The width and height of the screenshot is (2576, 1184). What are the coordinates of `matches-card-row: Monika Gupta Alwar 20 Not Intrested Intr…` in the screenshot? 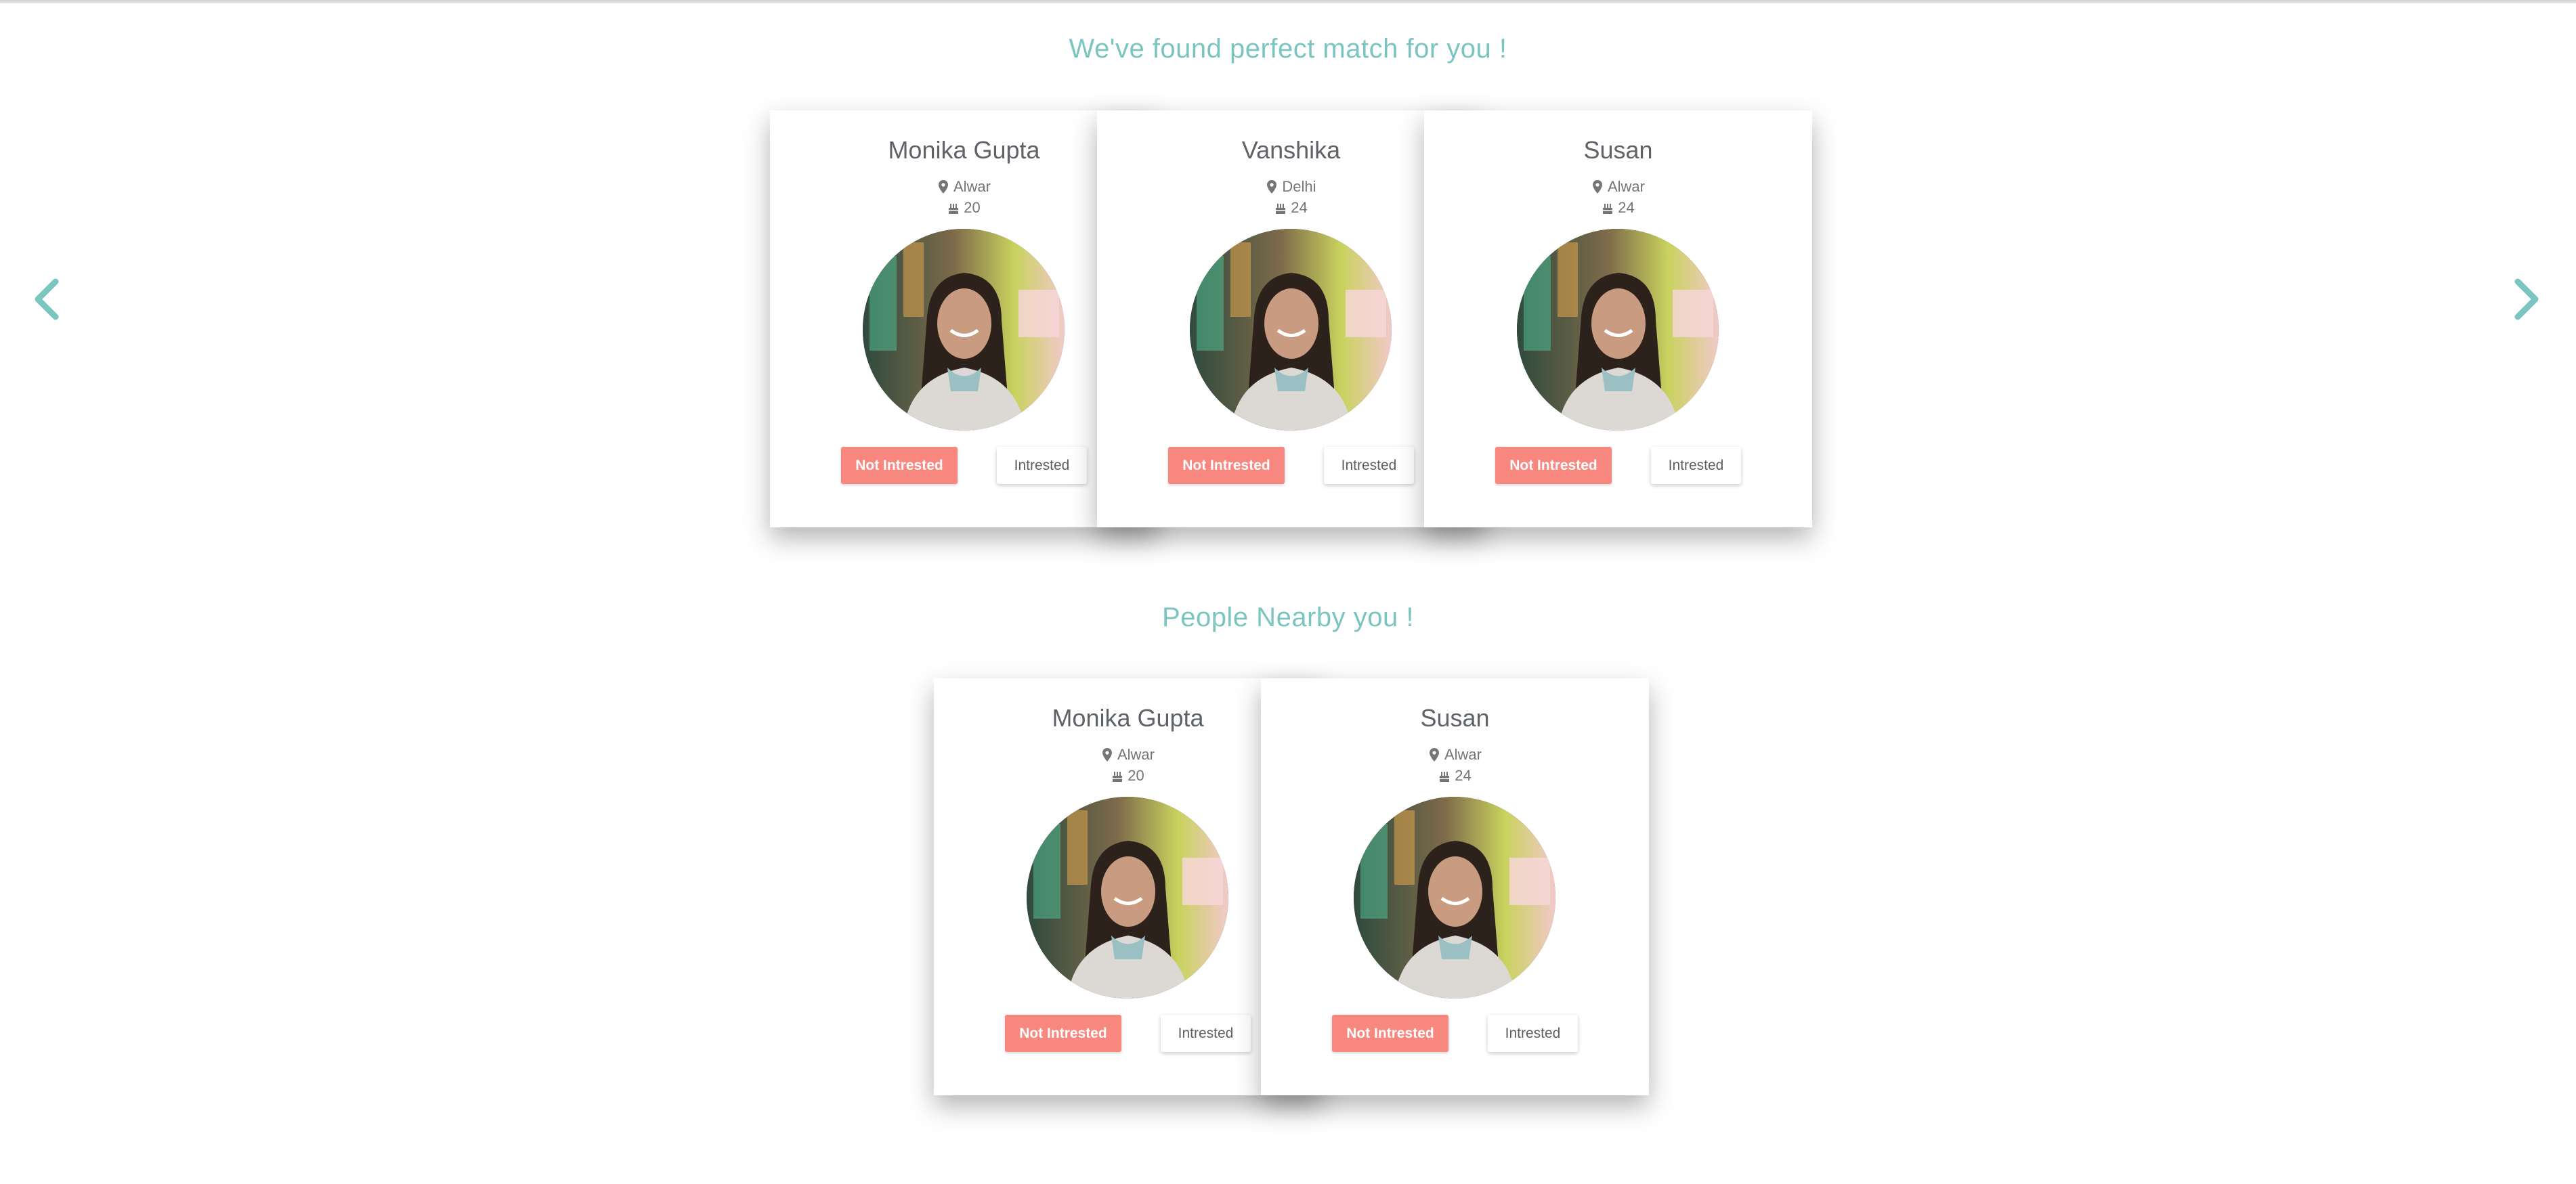 It's located at (1291, 318).